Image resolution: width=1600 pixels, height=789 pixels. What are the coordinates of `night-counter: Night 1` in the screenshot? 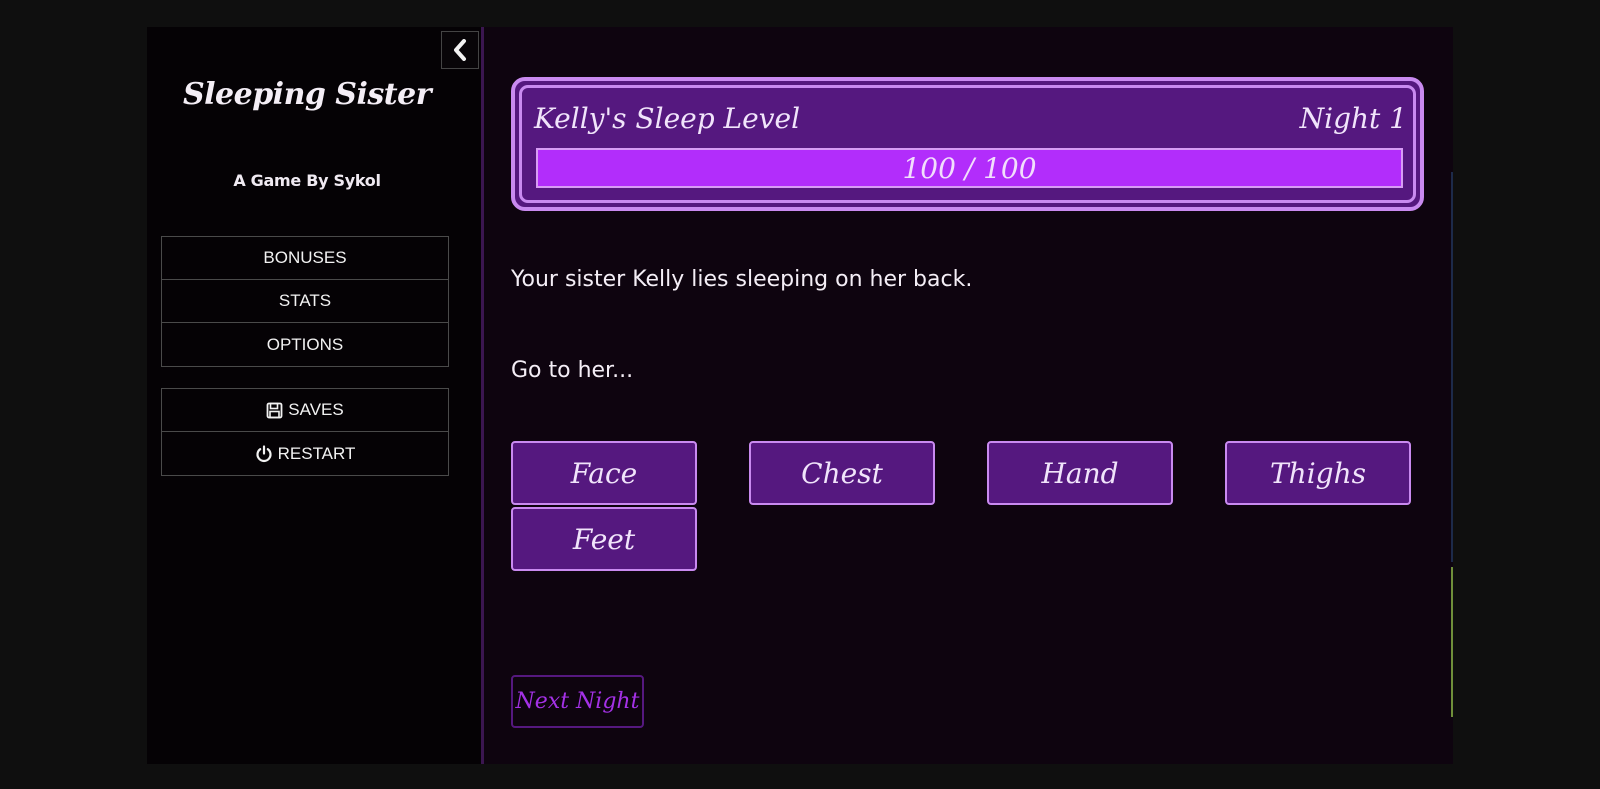 It's located at (1353, 118).